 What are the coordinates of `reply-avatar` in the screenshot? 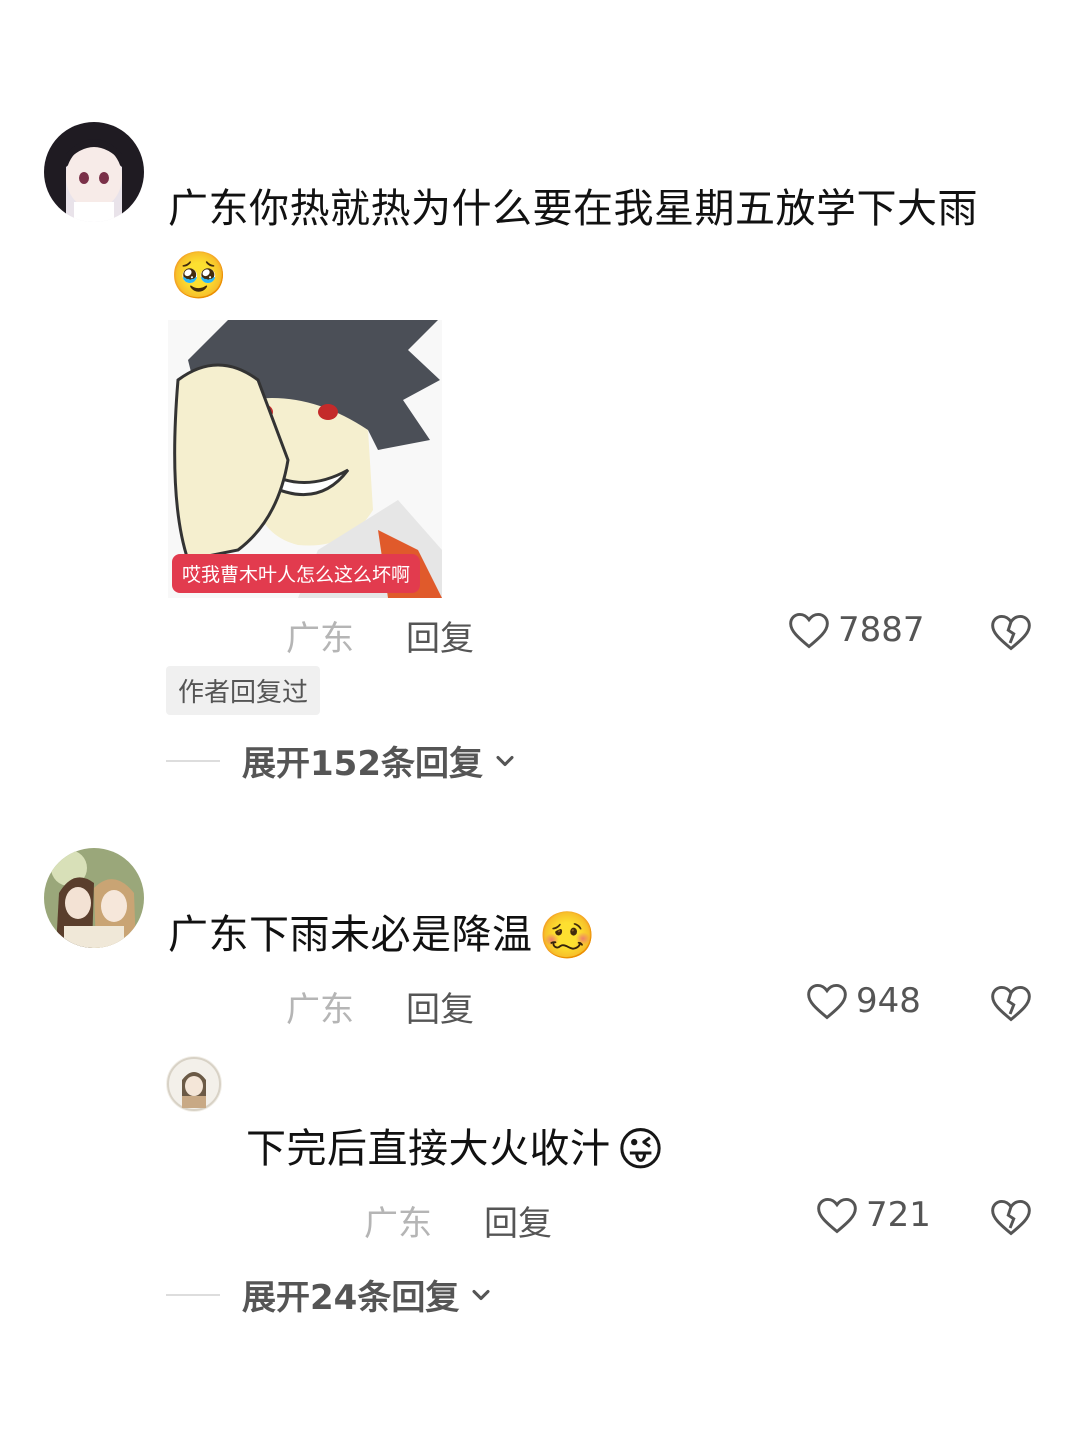 It's located at (194, 1084).